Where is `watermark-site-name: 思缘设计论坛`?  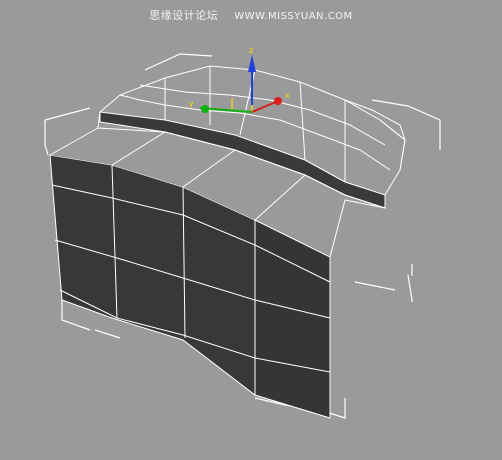 watermark-site-name: 思缘设计论坛 is located at coordinates (184, 15).